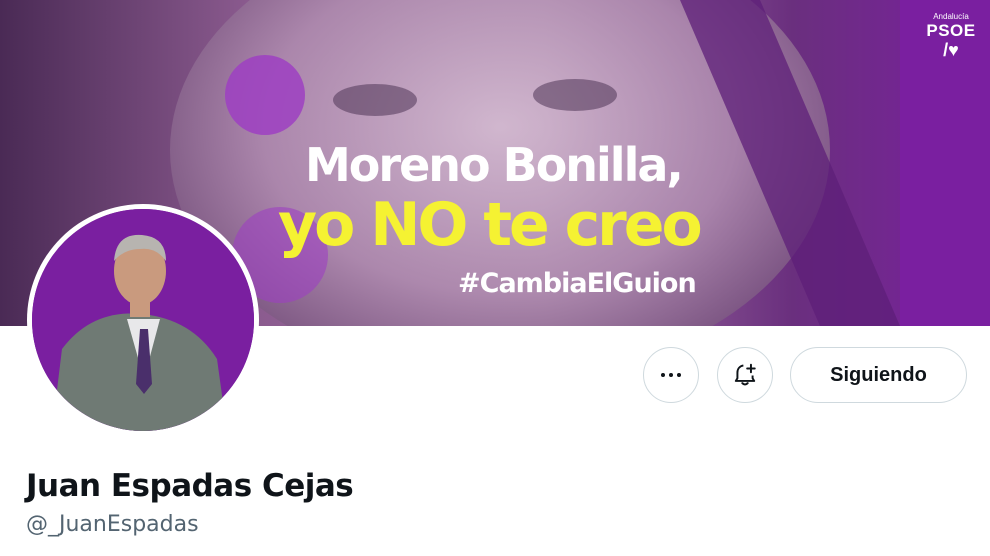 The image size is (990, 556). I want to click on profile-display-name: Juan Espadas Cejas, so click(190, 486).